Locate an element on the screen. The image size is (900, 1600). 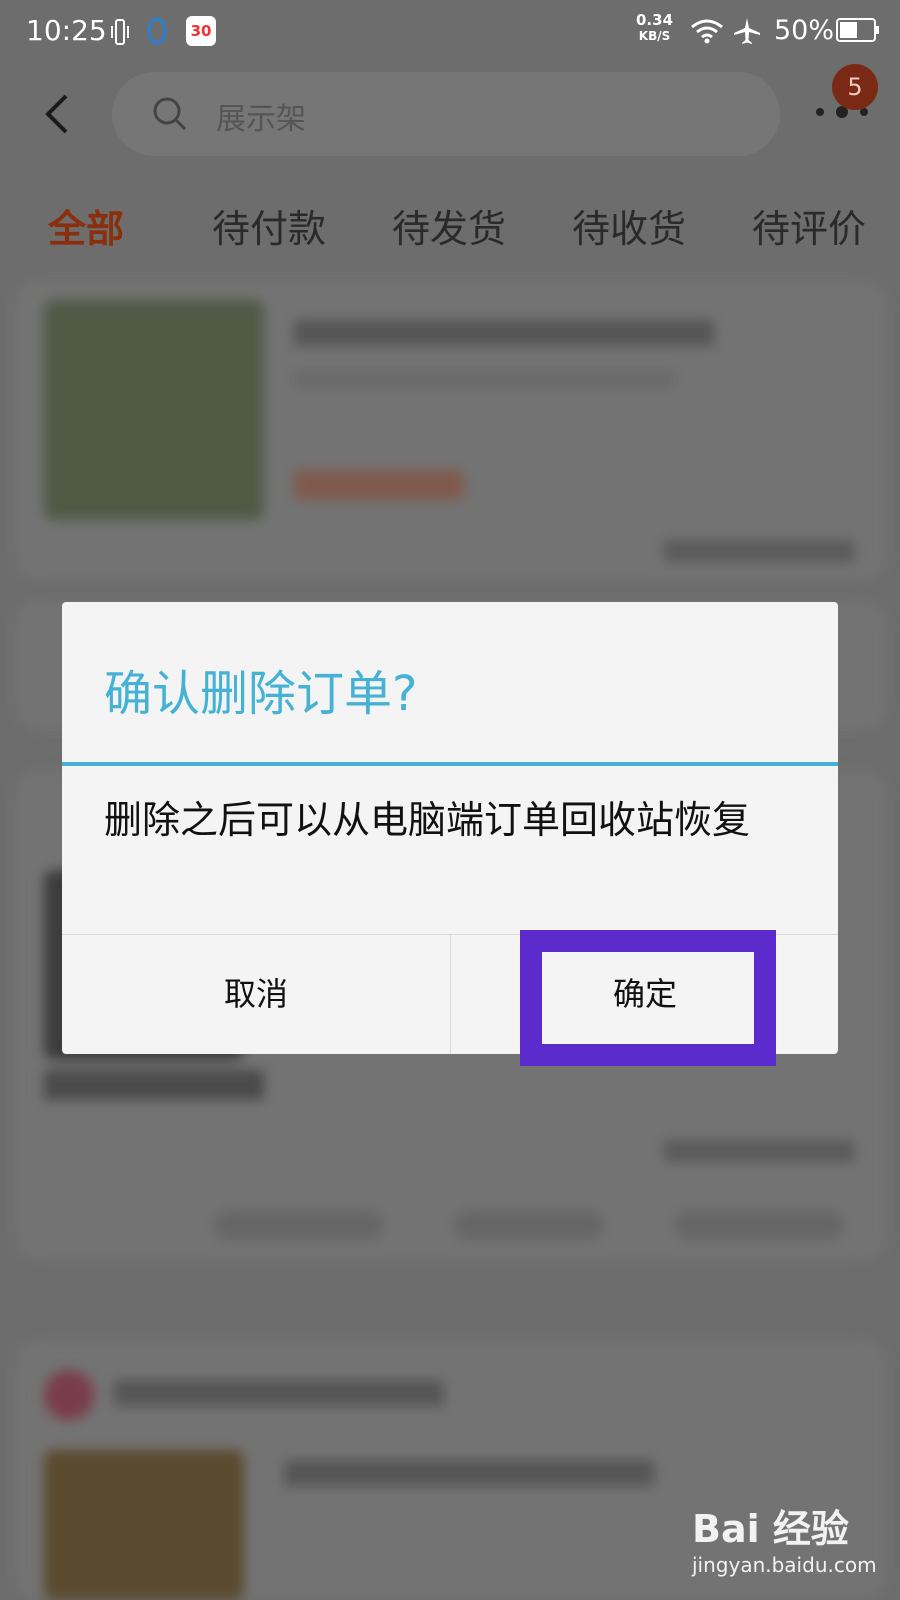
tab-pending-payment: 待付款 is located at coordinates (269, 225).